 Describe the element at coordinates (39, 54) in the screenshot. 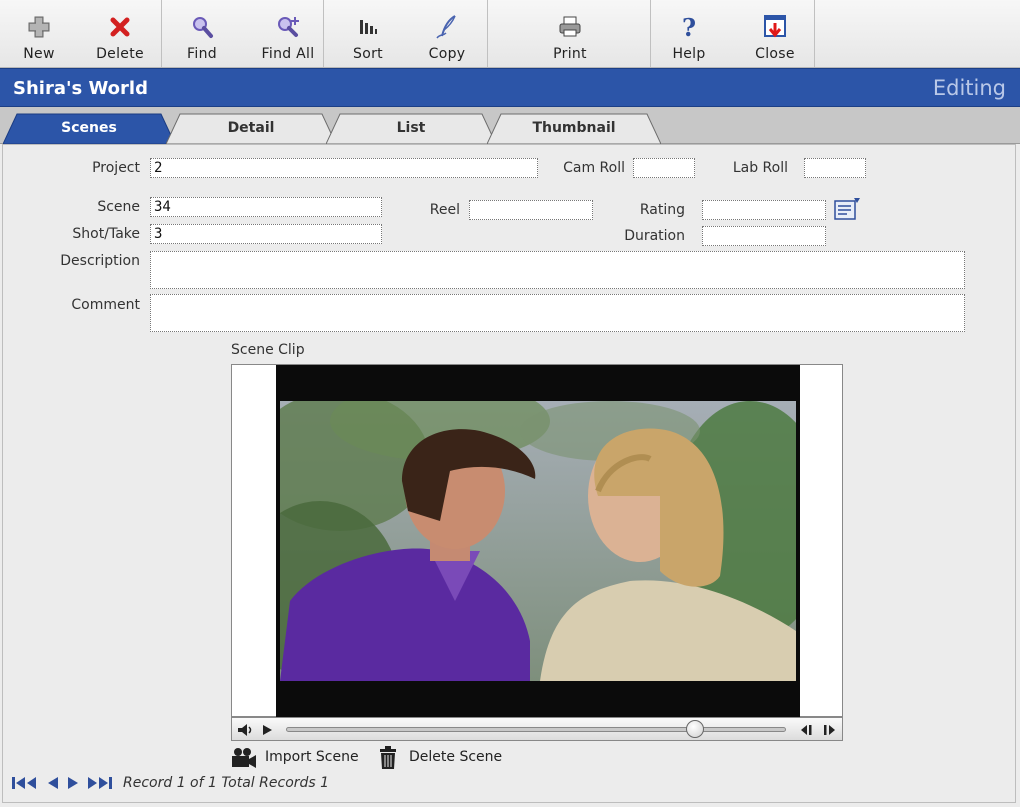

I see `new-label: New` at that location.